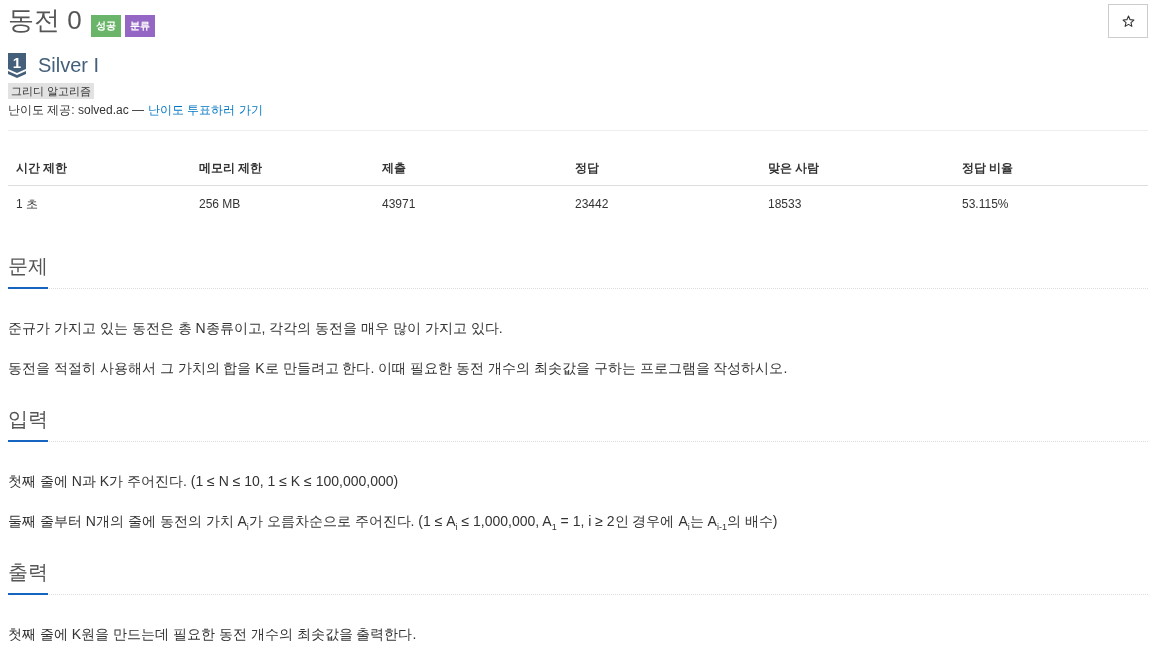  Describe the element at coordinates (985, 204) in the screenshot. I see `table-cell-text: 53.115%` at that location.